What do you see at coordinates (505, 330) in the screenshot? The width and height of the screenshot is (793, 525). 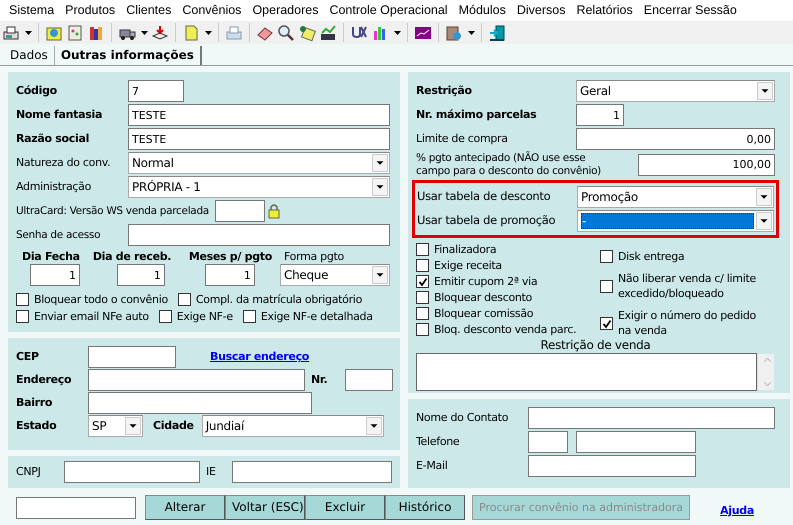 I see `checkbox-label: Bloq. desconto venda parc.` at bounding box center [505, 330].